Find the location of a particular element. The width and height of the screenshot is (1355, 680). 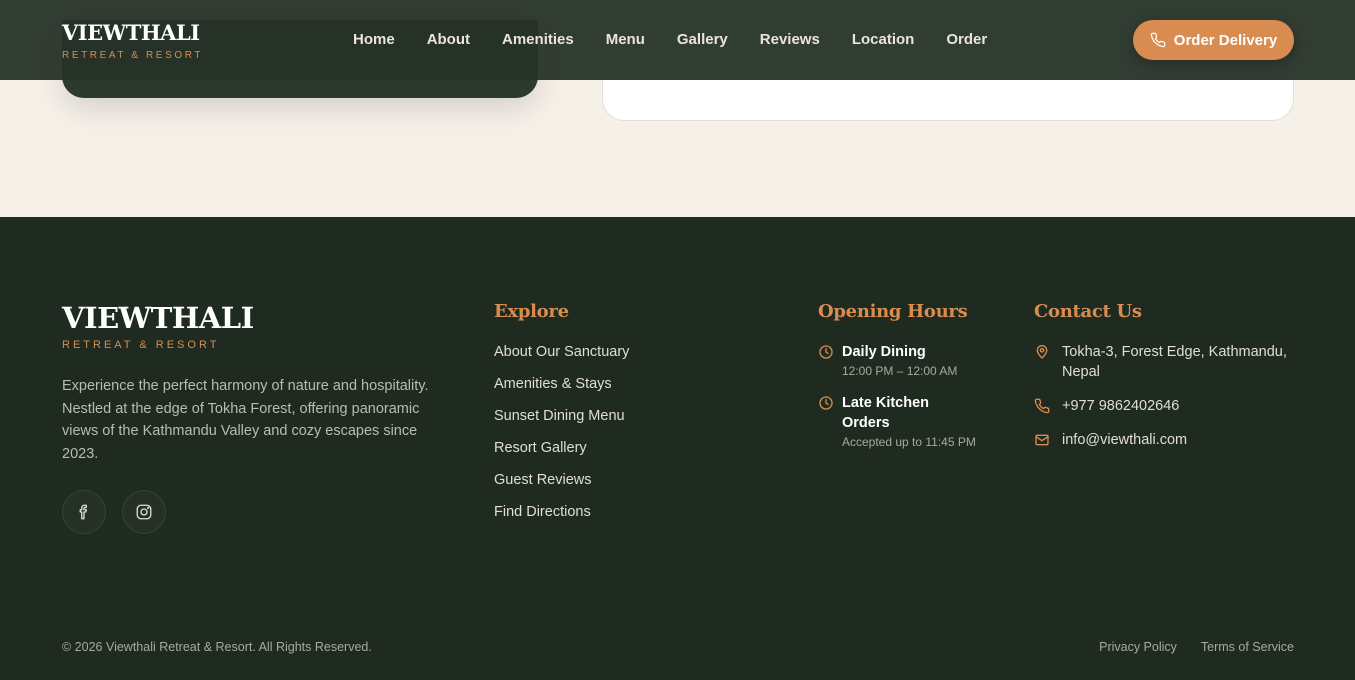

contact-email: info@viewthali.com is located at coordinates (1165, 440).